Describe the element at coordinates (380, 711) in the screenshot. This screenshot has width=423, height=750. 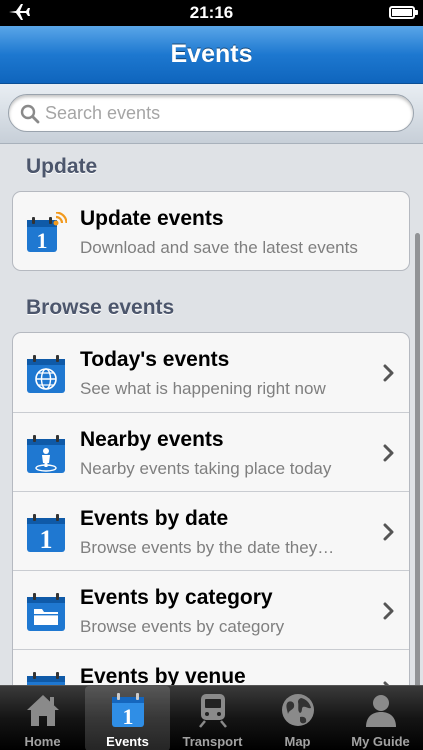
I see `person-icon` at that location.